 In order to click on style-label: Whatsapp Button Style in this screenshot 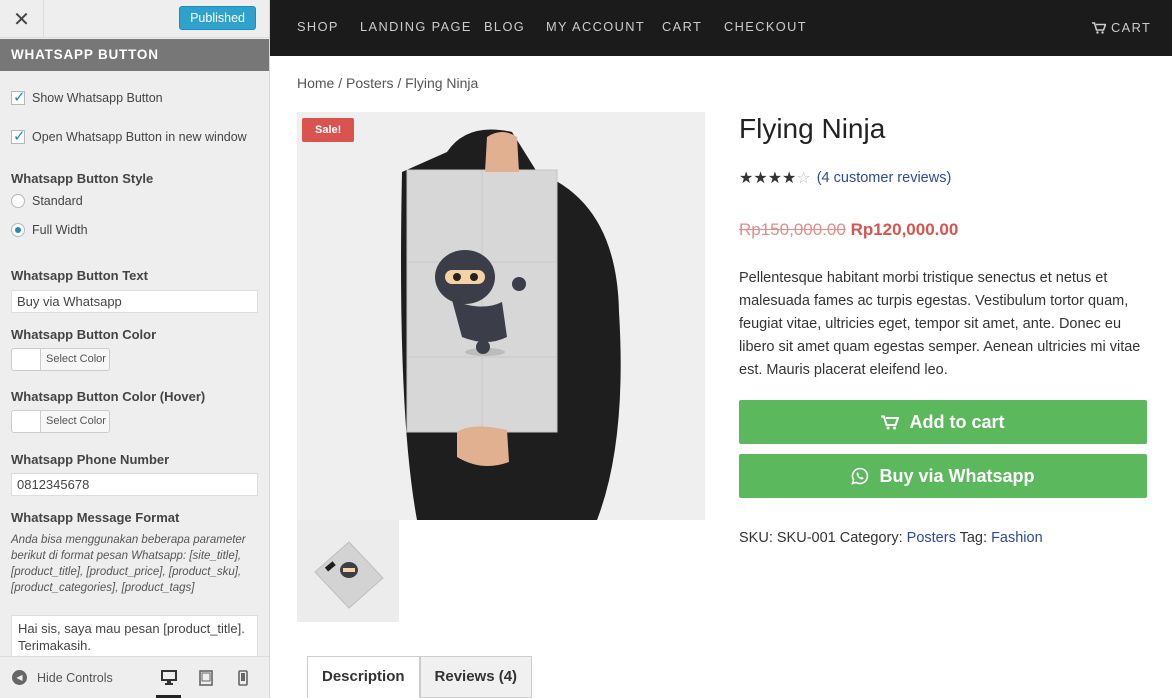, I will do `click(82, 178)`.